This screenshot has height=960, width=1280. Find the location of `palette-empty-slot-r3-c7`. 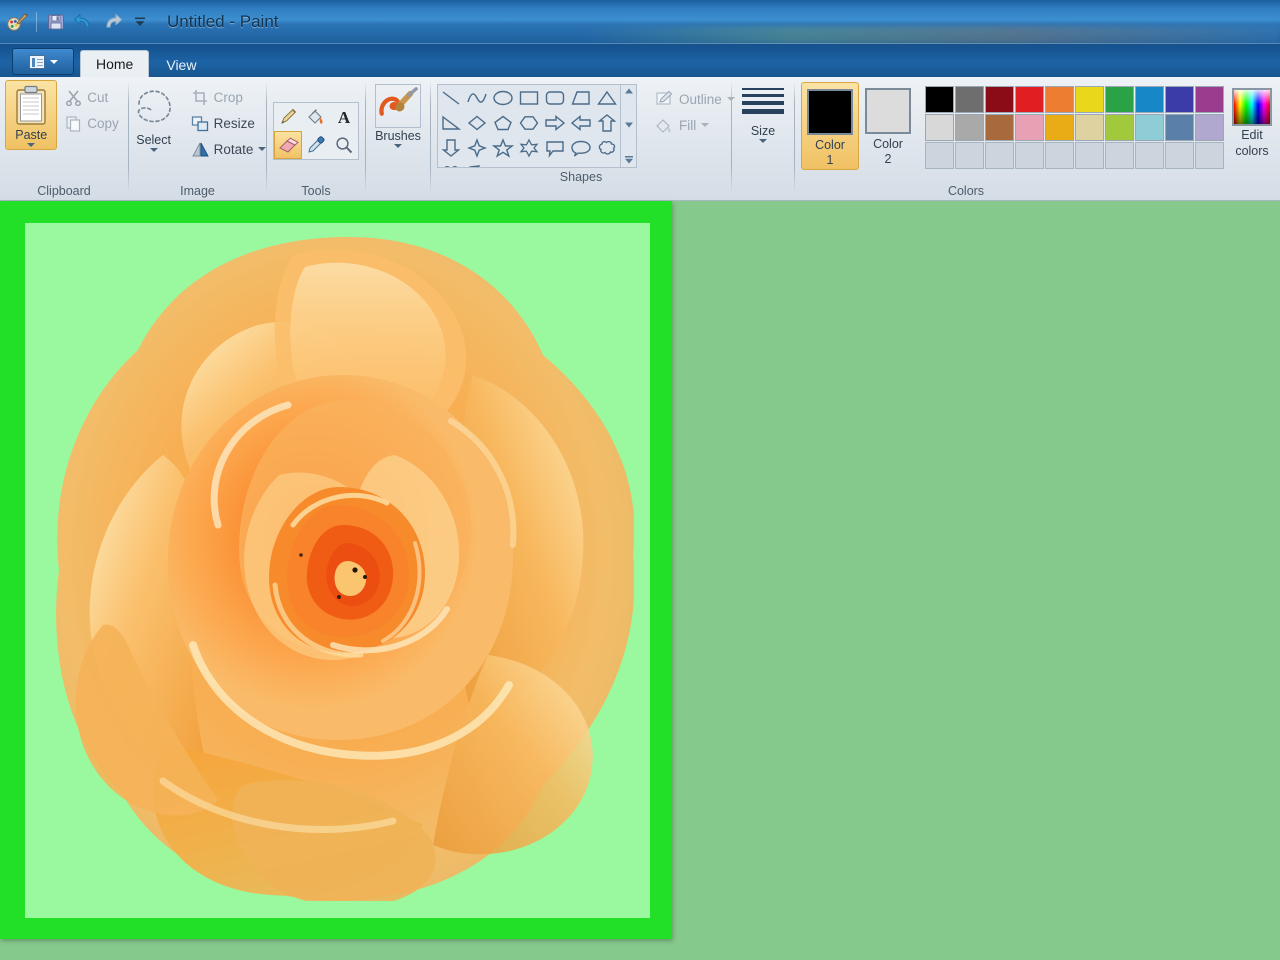

palette-empty-slot-r3-c7 is located at coordinates (1119, 155).